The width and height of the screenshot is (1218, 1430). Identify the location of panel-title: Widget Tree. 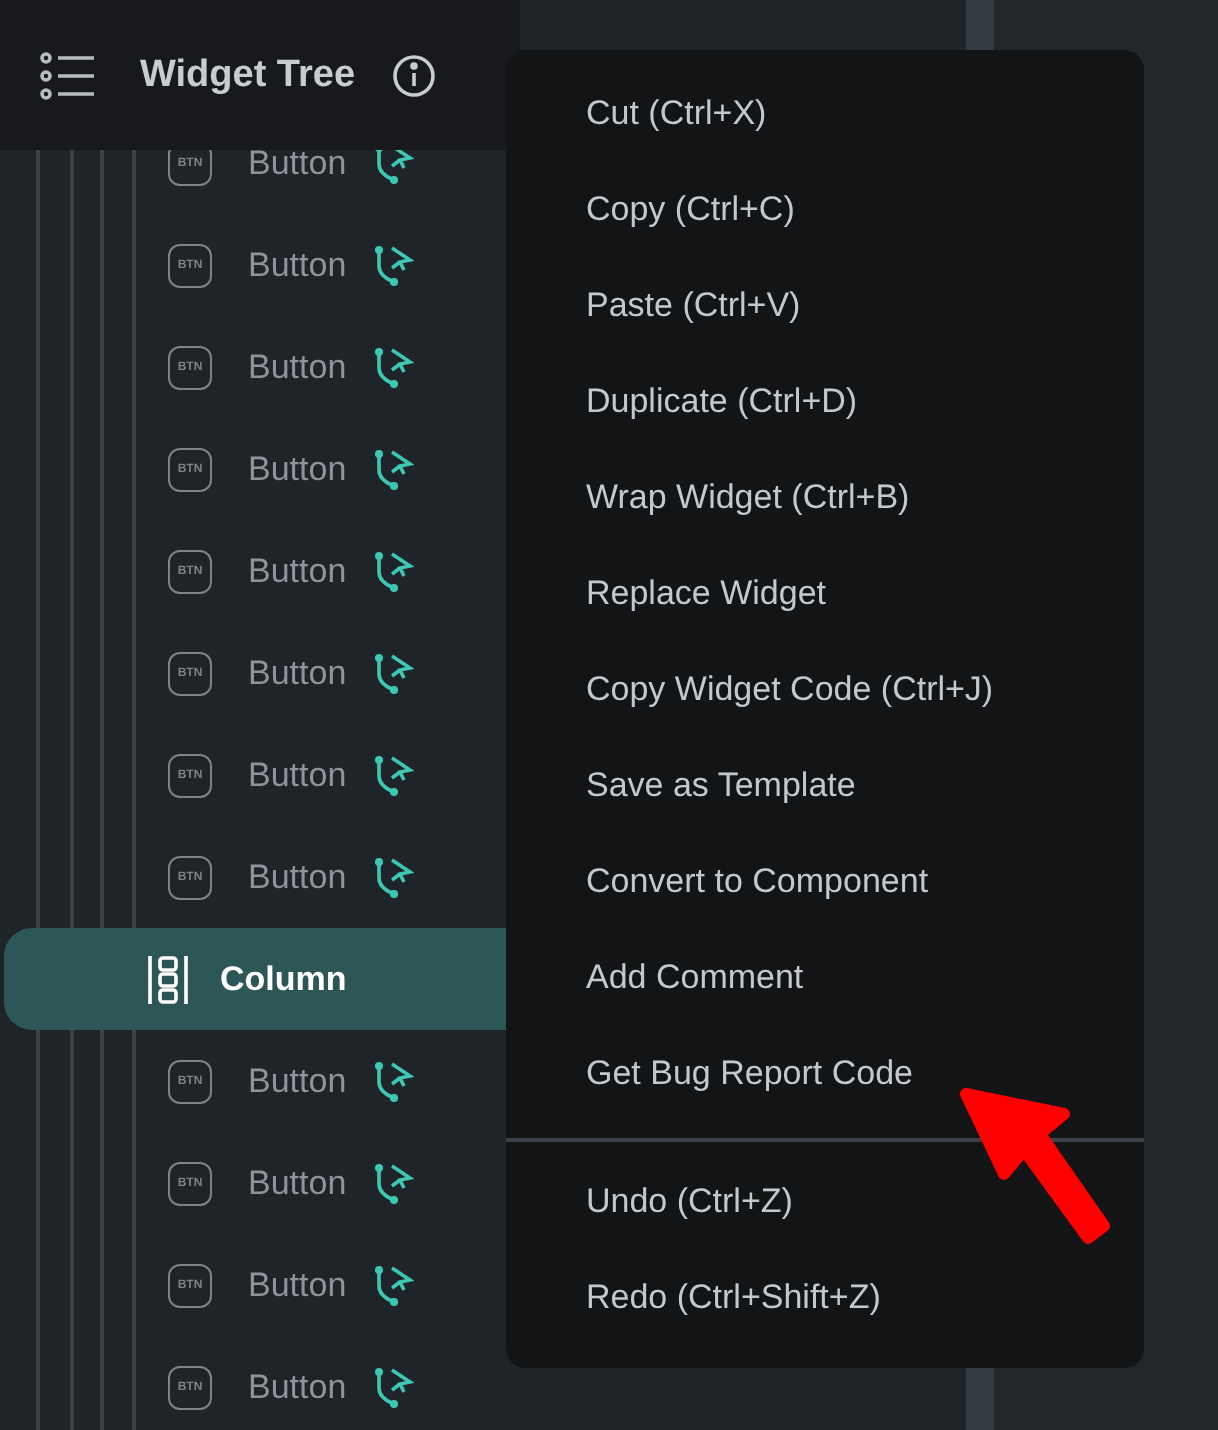
(248, 75).